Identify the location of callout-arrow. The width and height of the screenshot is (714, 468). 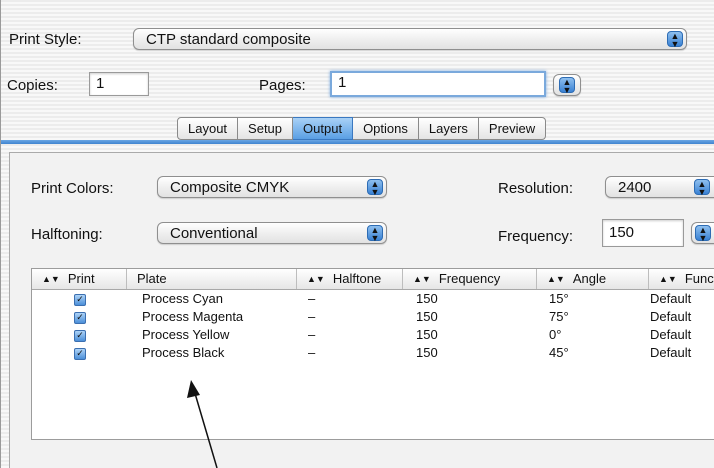
(202, 424).